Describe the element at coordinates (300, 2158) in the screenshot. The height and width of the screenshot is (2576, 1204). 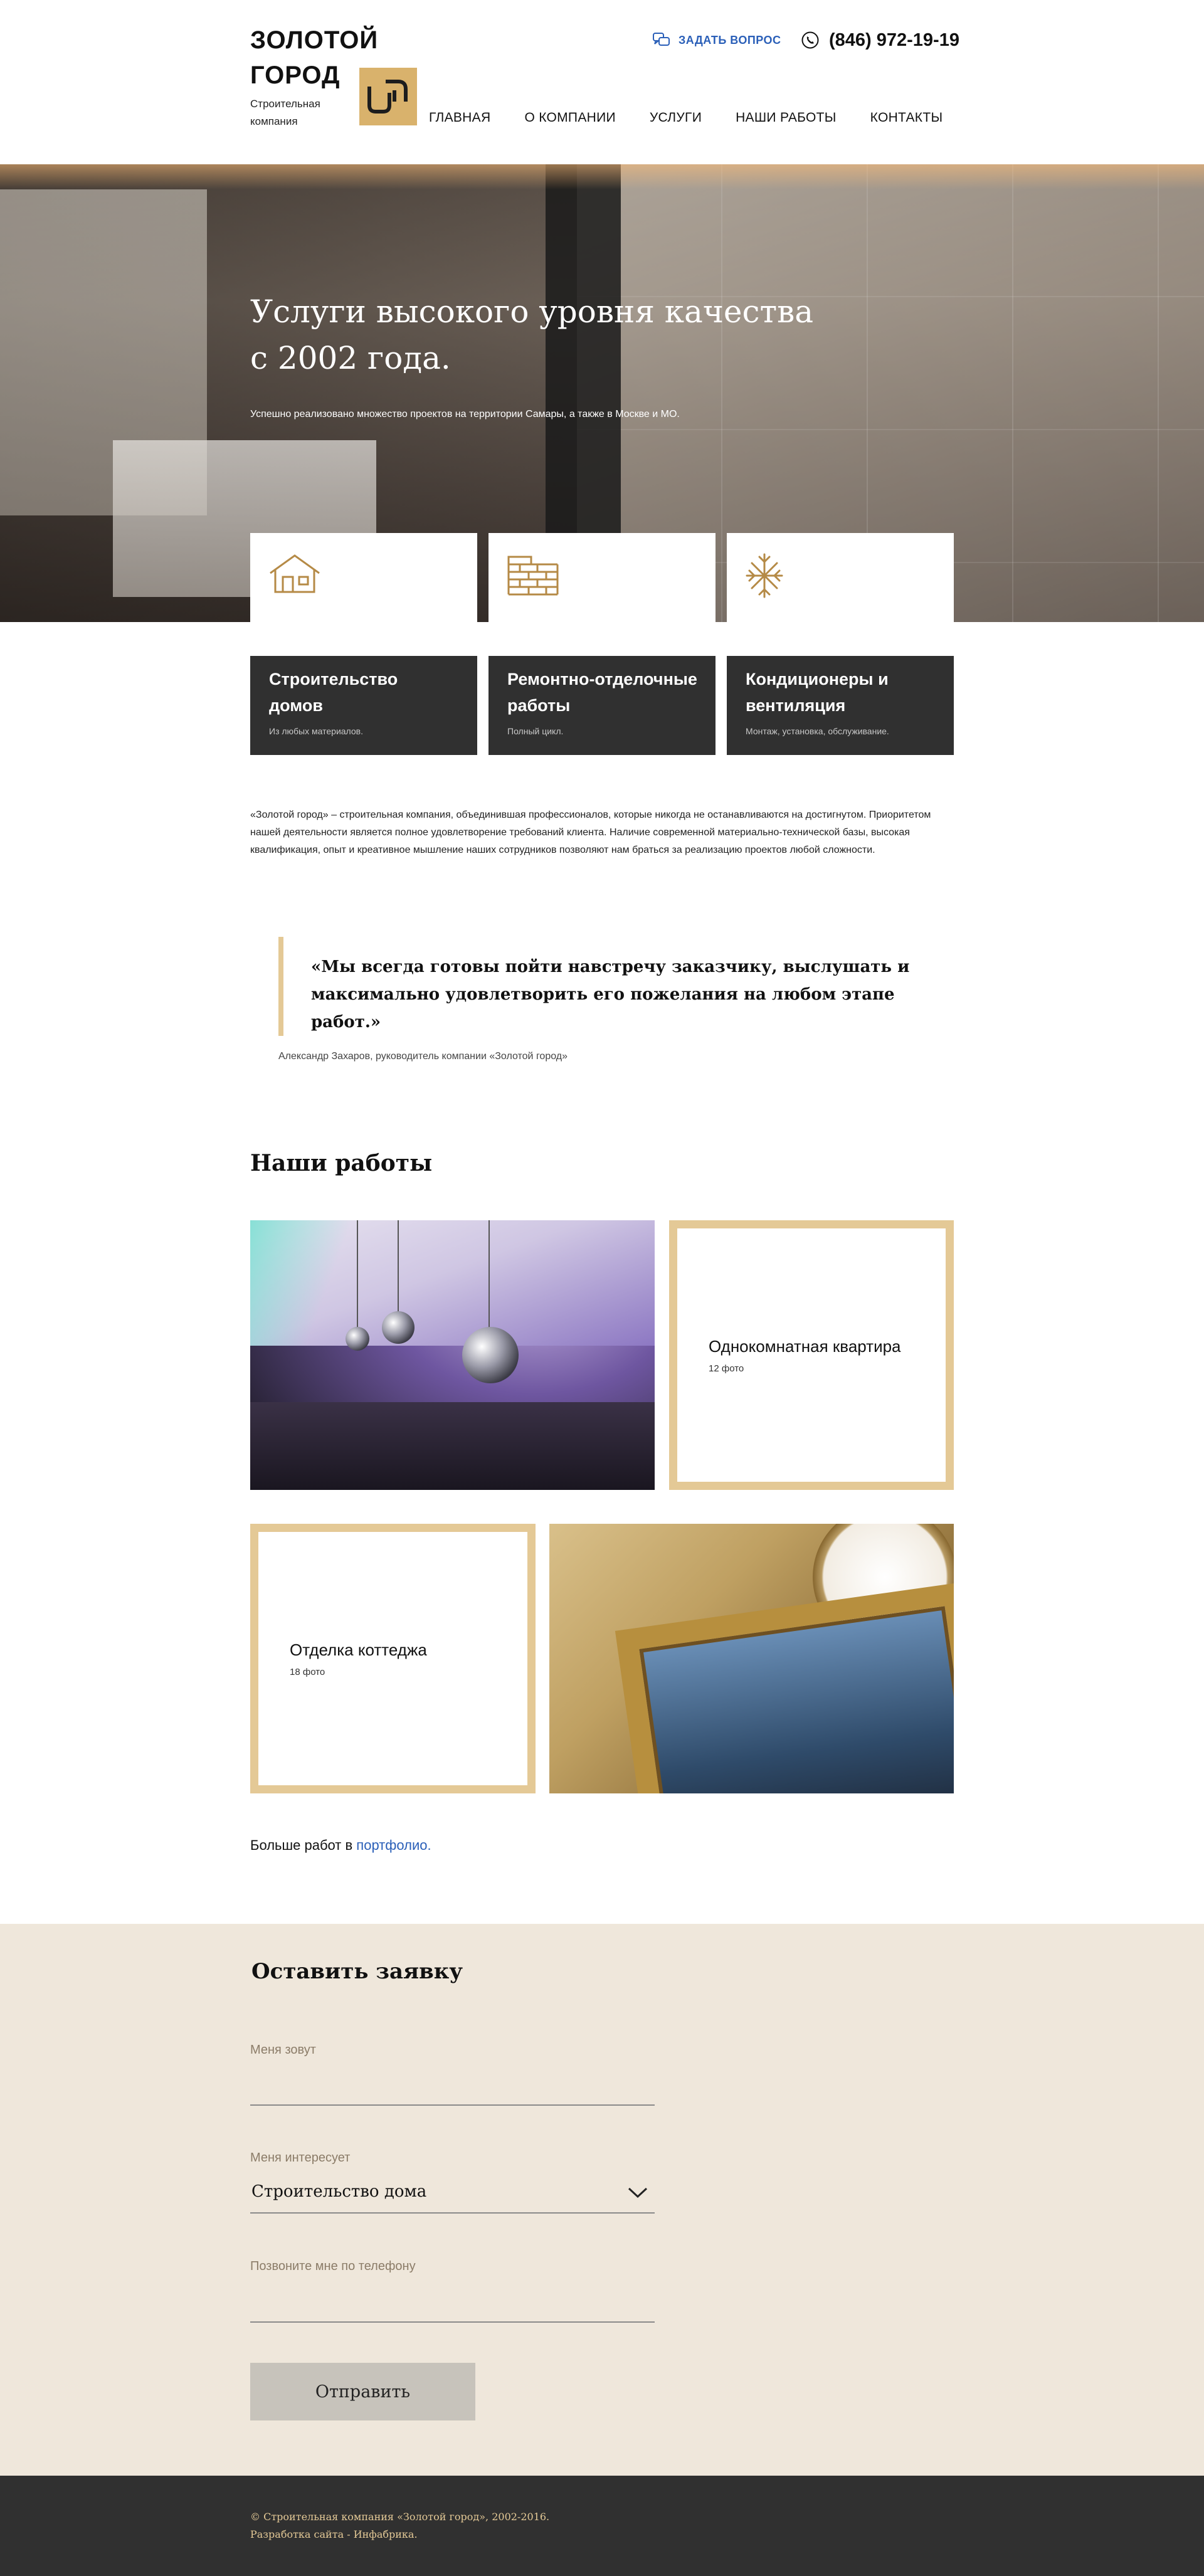
I see `interest-field-label: Меня интересует` at that location.